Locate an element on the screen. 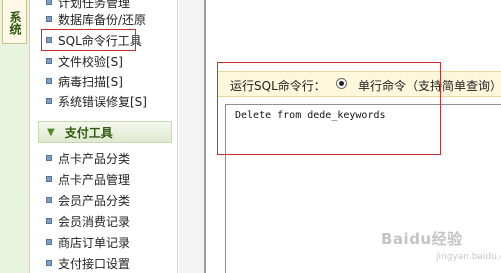 The width and height of the screenshot is (501, 273). menu-item-db-backup: 数据库备份/还原 is located at coordinates (96, 19).